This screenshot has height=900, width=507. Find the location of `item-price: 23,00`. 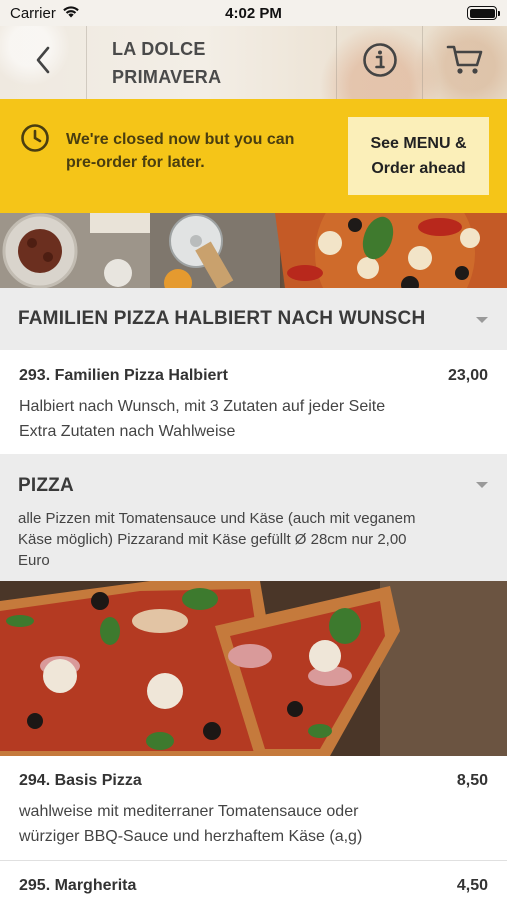

item-price: 23,00 is located at coordinates (467, 375).